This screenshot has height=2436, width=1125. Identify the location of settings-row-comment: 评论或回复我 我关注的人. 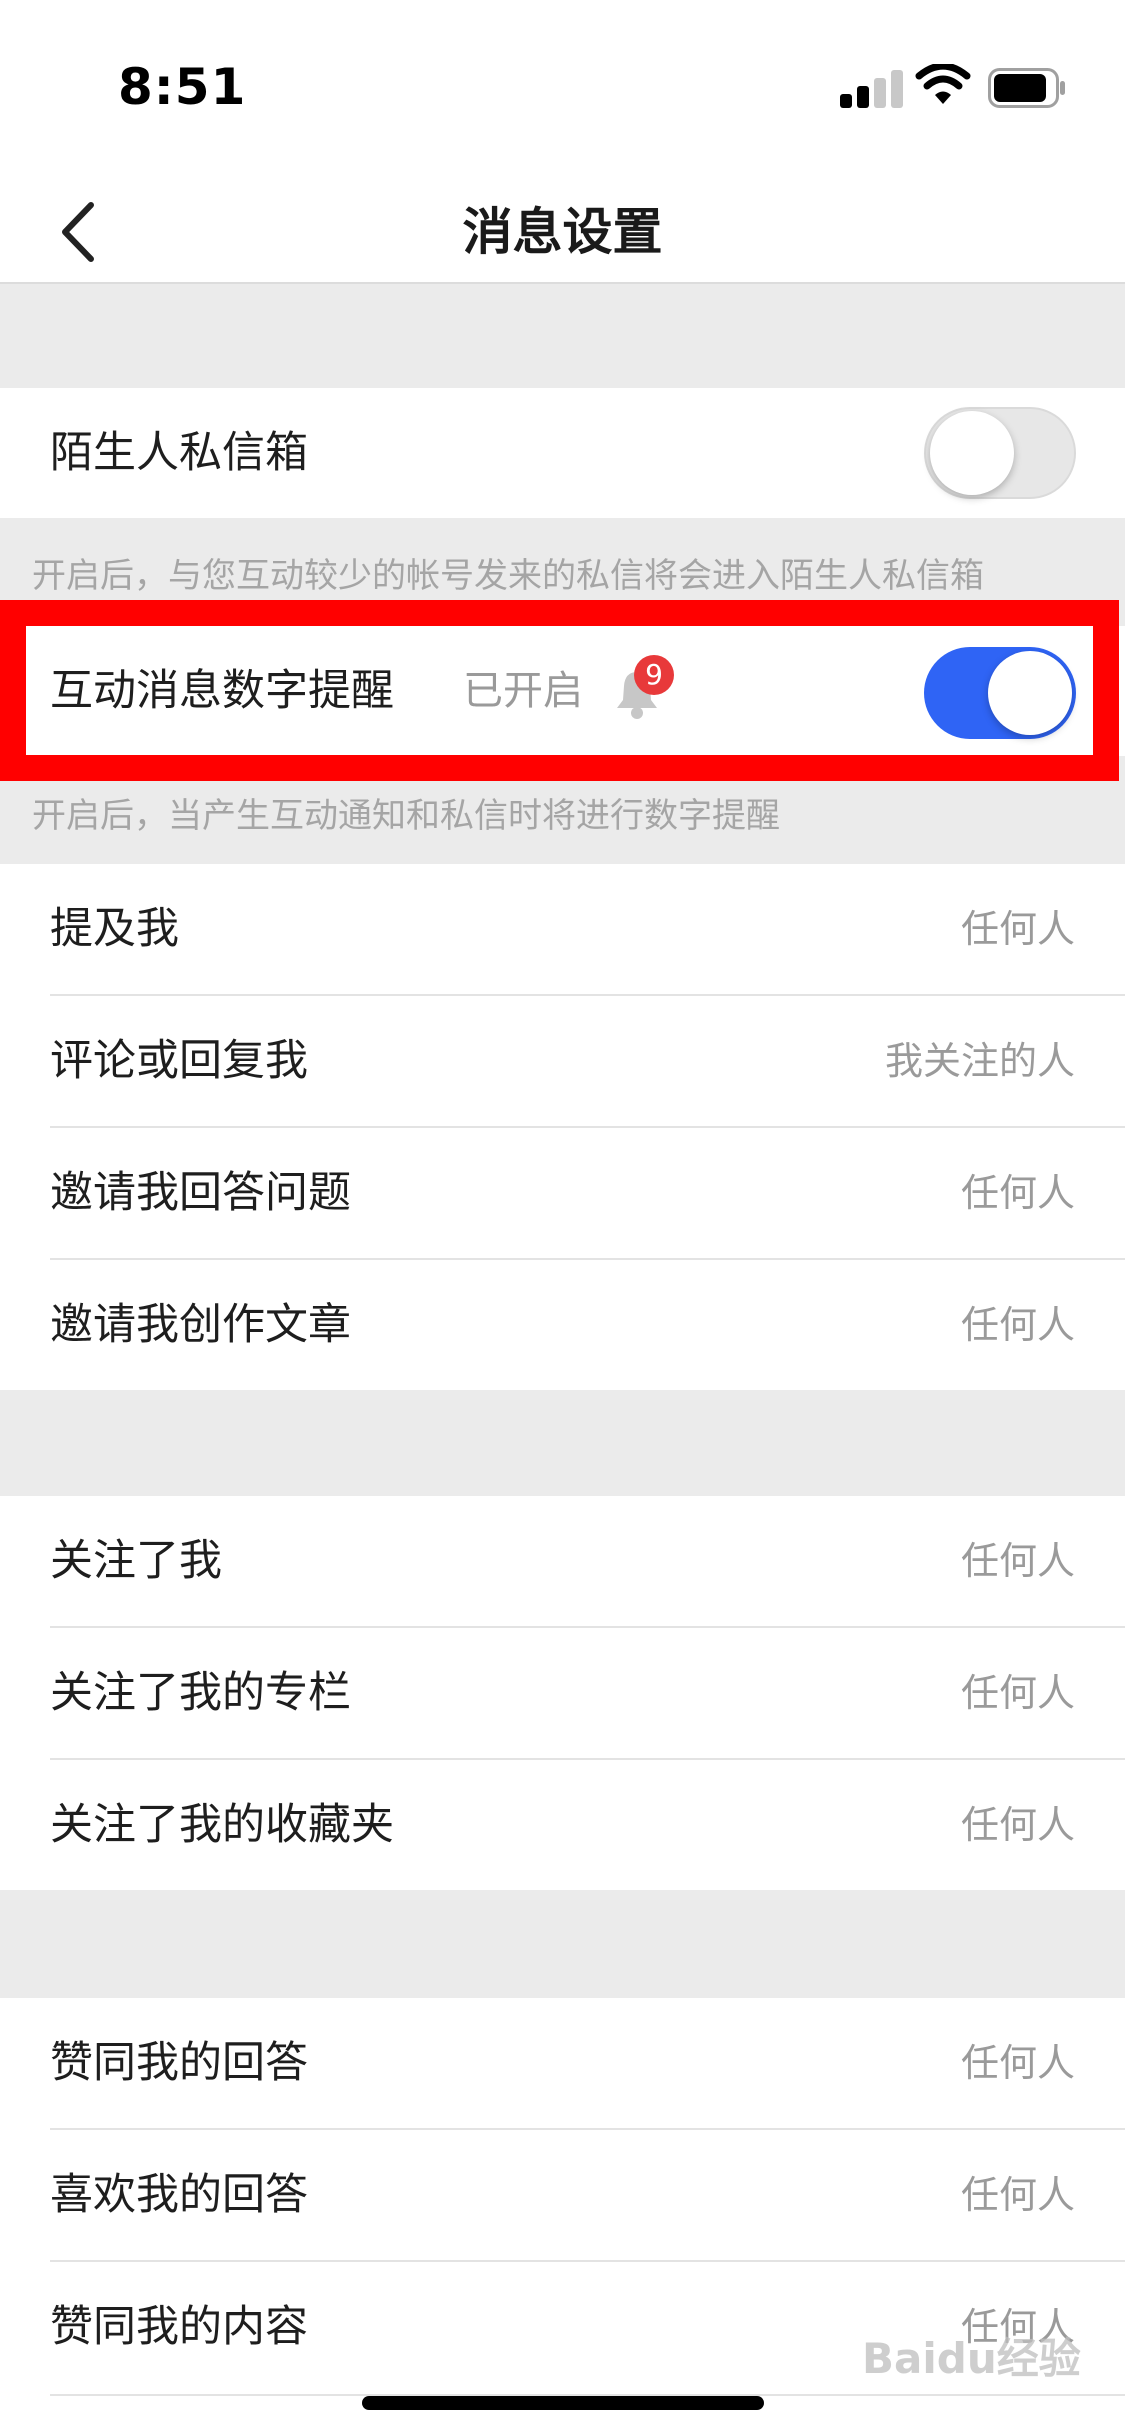
(562, 1062).